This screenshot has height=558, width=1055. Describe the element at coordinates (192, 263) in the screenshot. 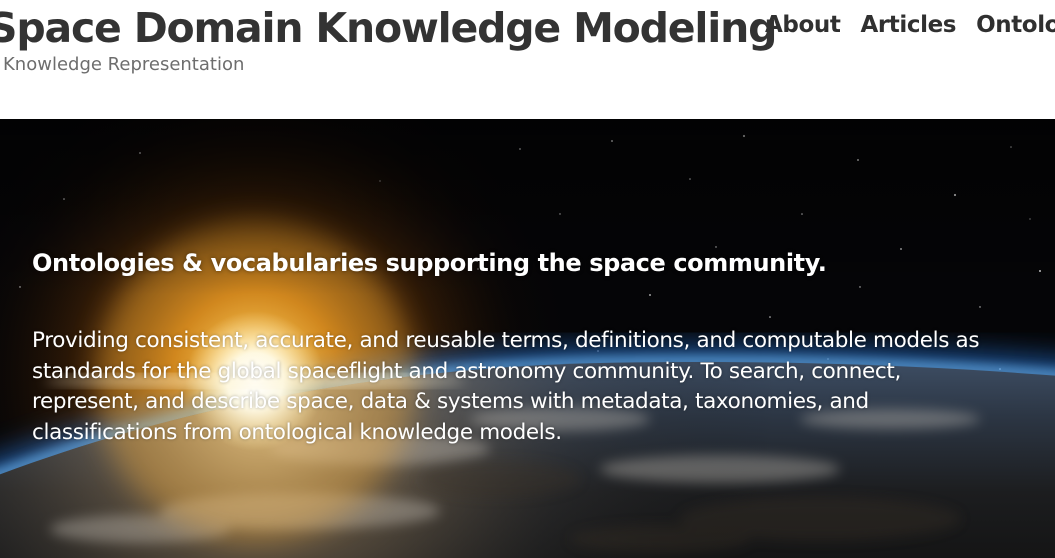

I see `hero-heading-ampersand: &` at that location.